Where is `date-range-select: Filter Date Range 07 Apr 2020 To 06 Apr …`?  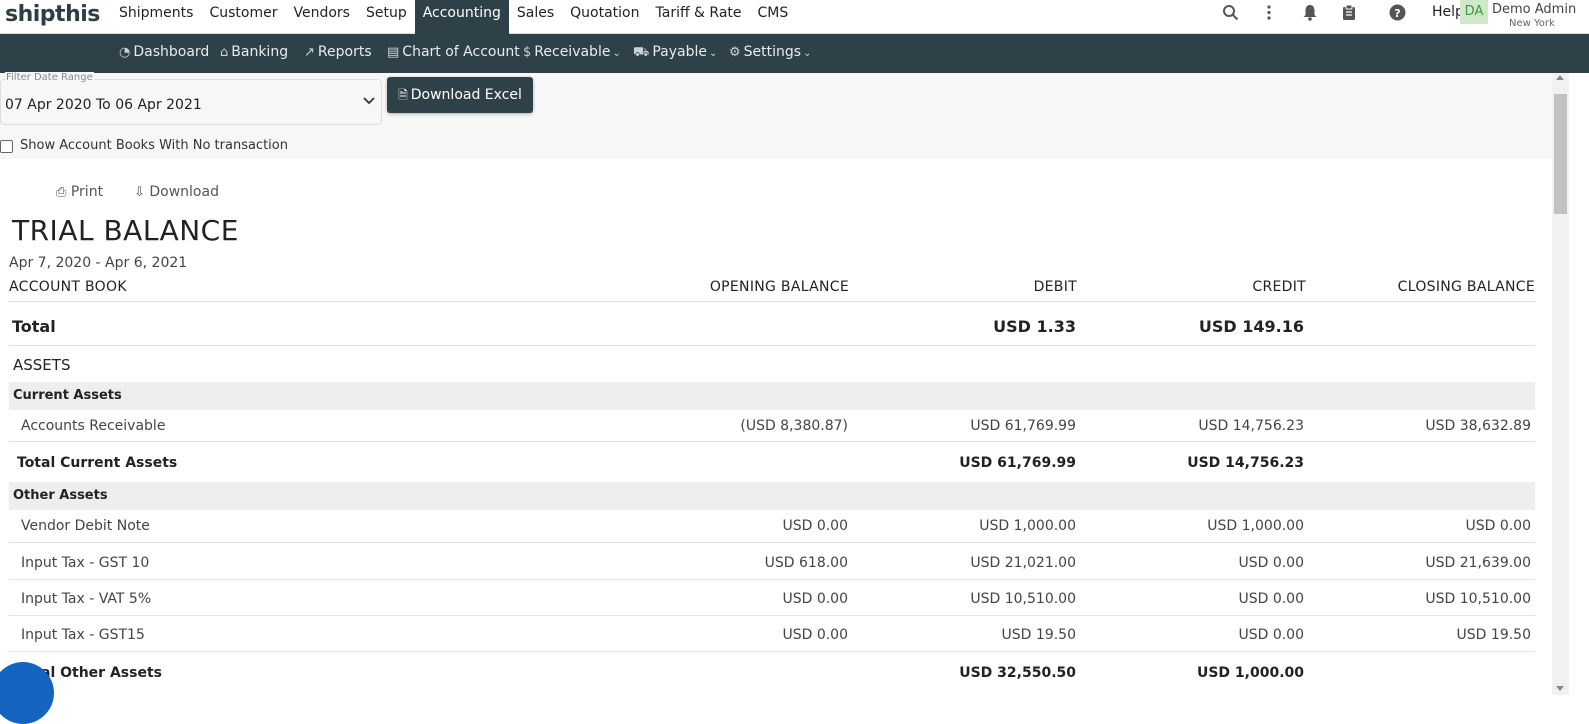
date-range-select: Filter Date Range 07 Apr 2020 To 06 Apr … is located at coordinates (191, 98).